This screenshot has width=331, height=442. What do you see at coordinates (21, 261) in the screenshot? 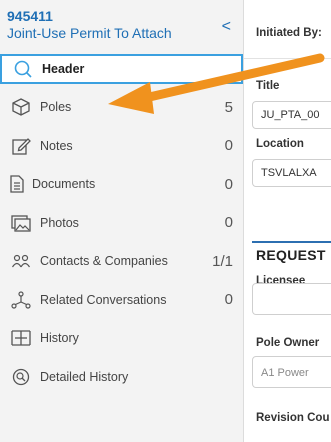
I see `contacts-icon` at bounding box center [21, 261].